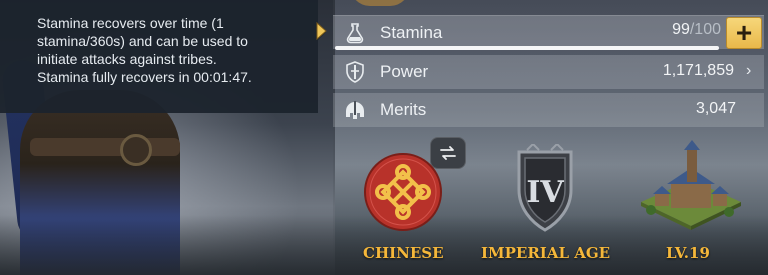 The width and height of the screenshot is (768, 275). What do you see at coordinates (355, 72) in the screenshot?
I see `sword-shield-icon` at bounding box center [355, 72].